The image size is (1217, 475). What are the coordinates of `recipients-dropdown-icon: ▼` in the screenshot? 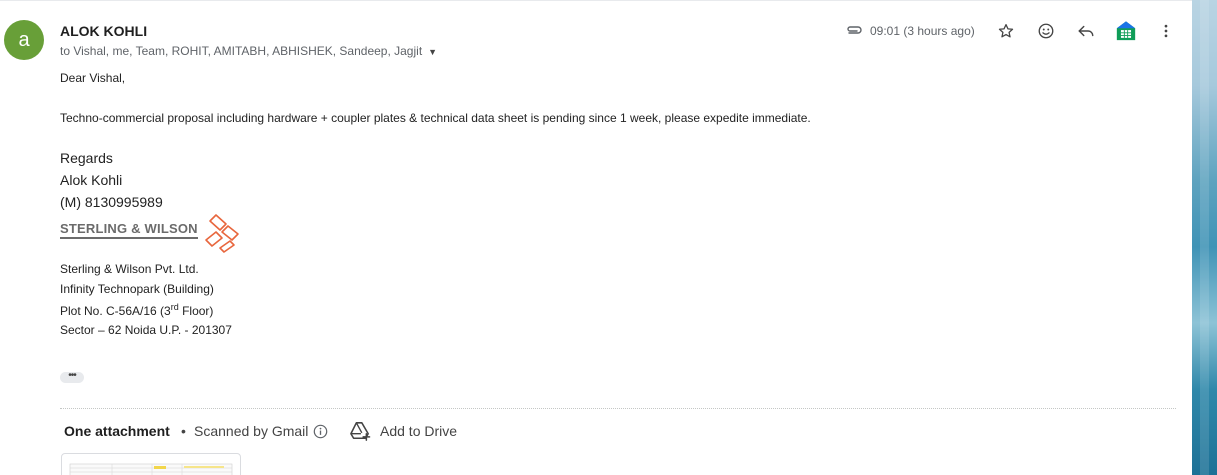 It's located at (432, 52).